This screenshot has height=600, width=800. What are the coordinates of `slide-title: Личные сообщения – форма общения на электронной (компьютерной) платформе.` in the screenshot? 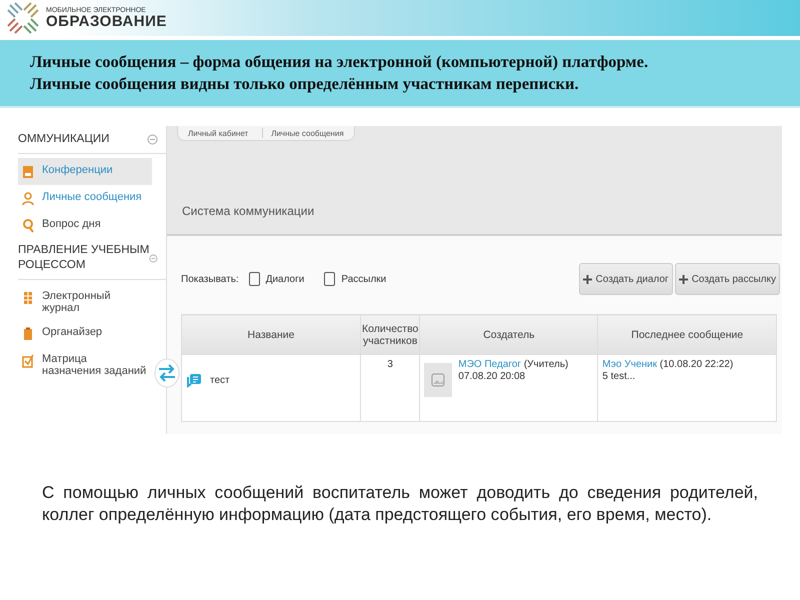 It's located at (340, 62).